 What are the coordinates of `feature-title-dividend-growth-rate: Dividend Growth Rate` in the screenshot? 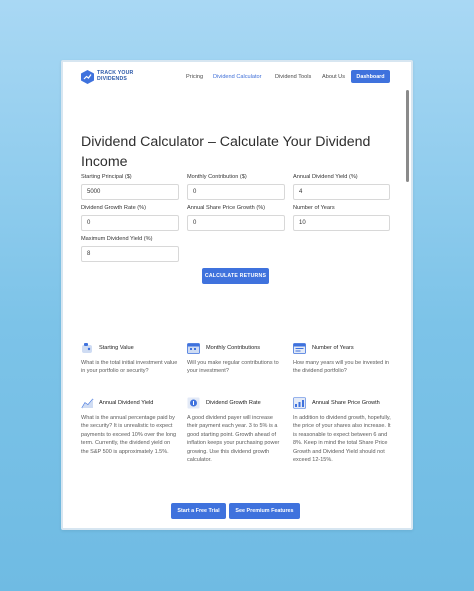 It's located at (233, 403).